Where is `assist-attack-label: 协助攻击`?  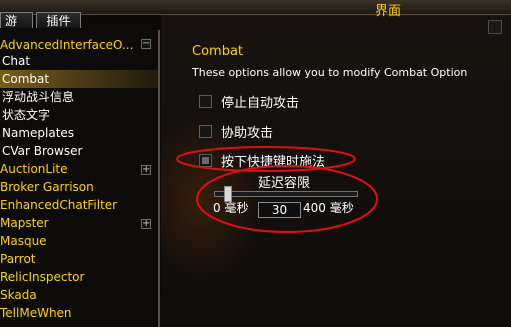 assist-attack-label: 协助攻击 is located at coordinates (247, 133).